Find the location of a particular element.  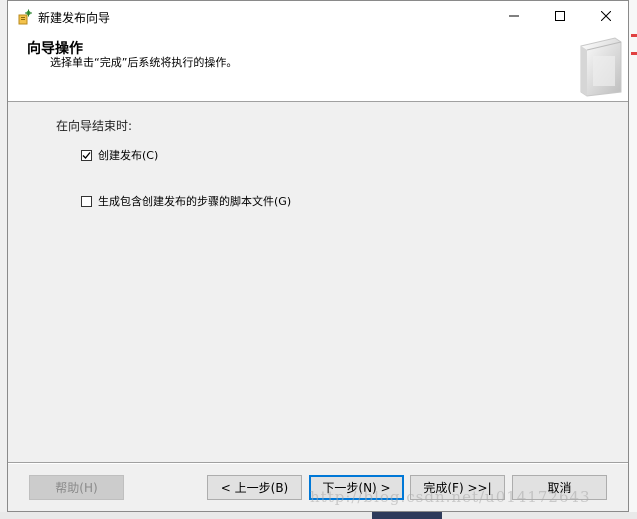

minimize-button is located at coordinates (514, 16).